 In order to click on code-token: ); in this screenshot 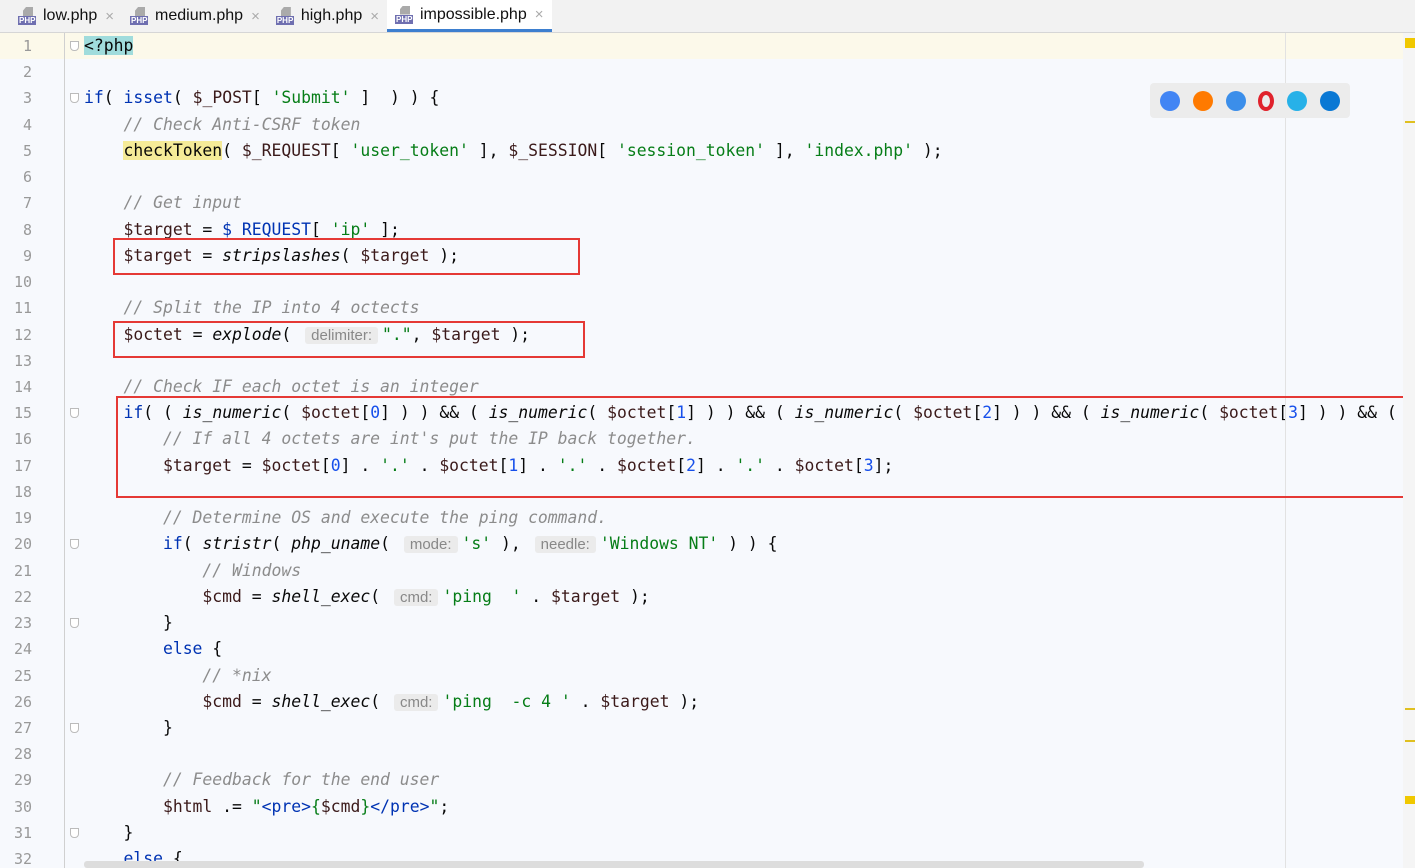, I will do `click(928, 150)`.